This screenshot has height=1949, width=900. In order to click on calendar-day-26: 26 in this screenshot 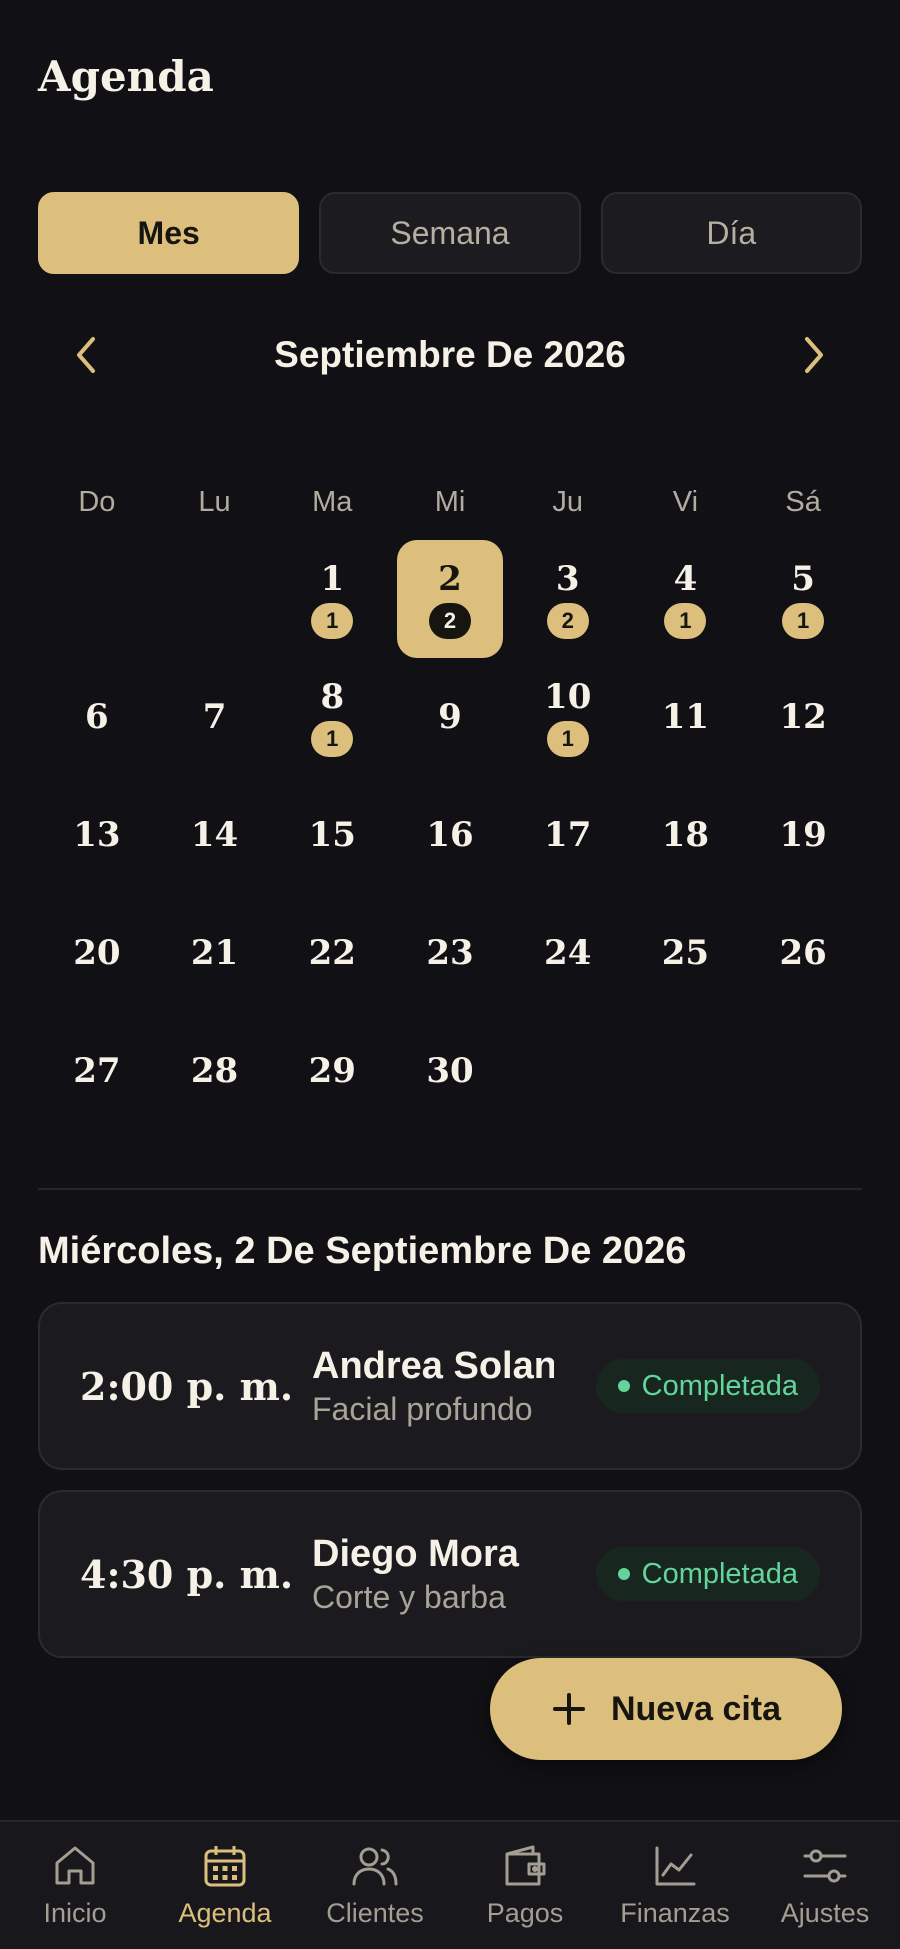, I will do `click(803, 953)`.